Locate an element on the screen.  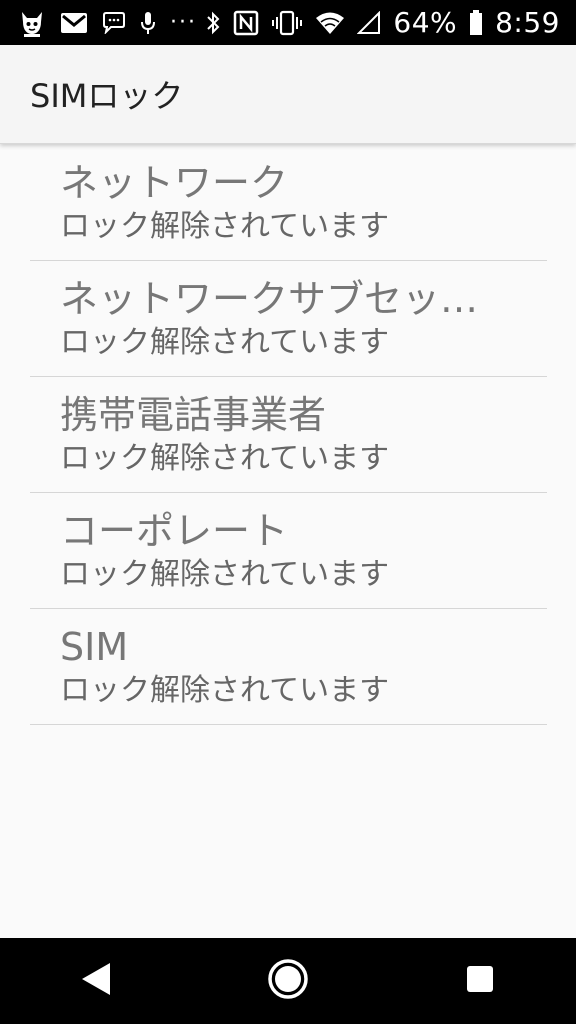
nfc-icon is located at coordinates (246, 23).